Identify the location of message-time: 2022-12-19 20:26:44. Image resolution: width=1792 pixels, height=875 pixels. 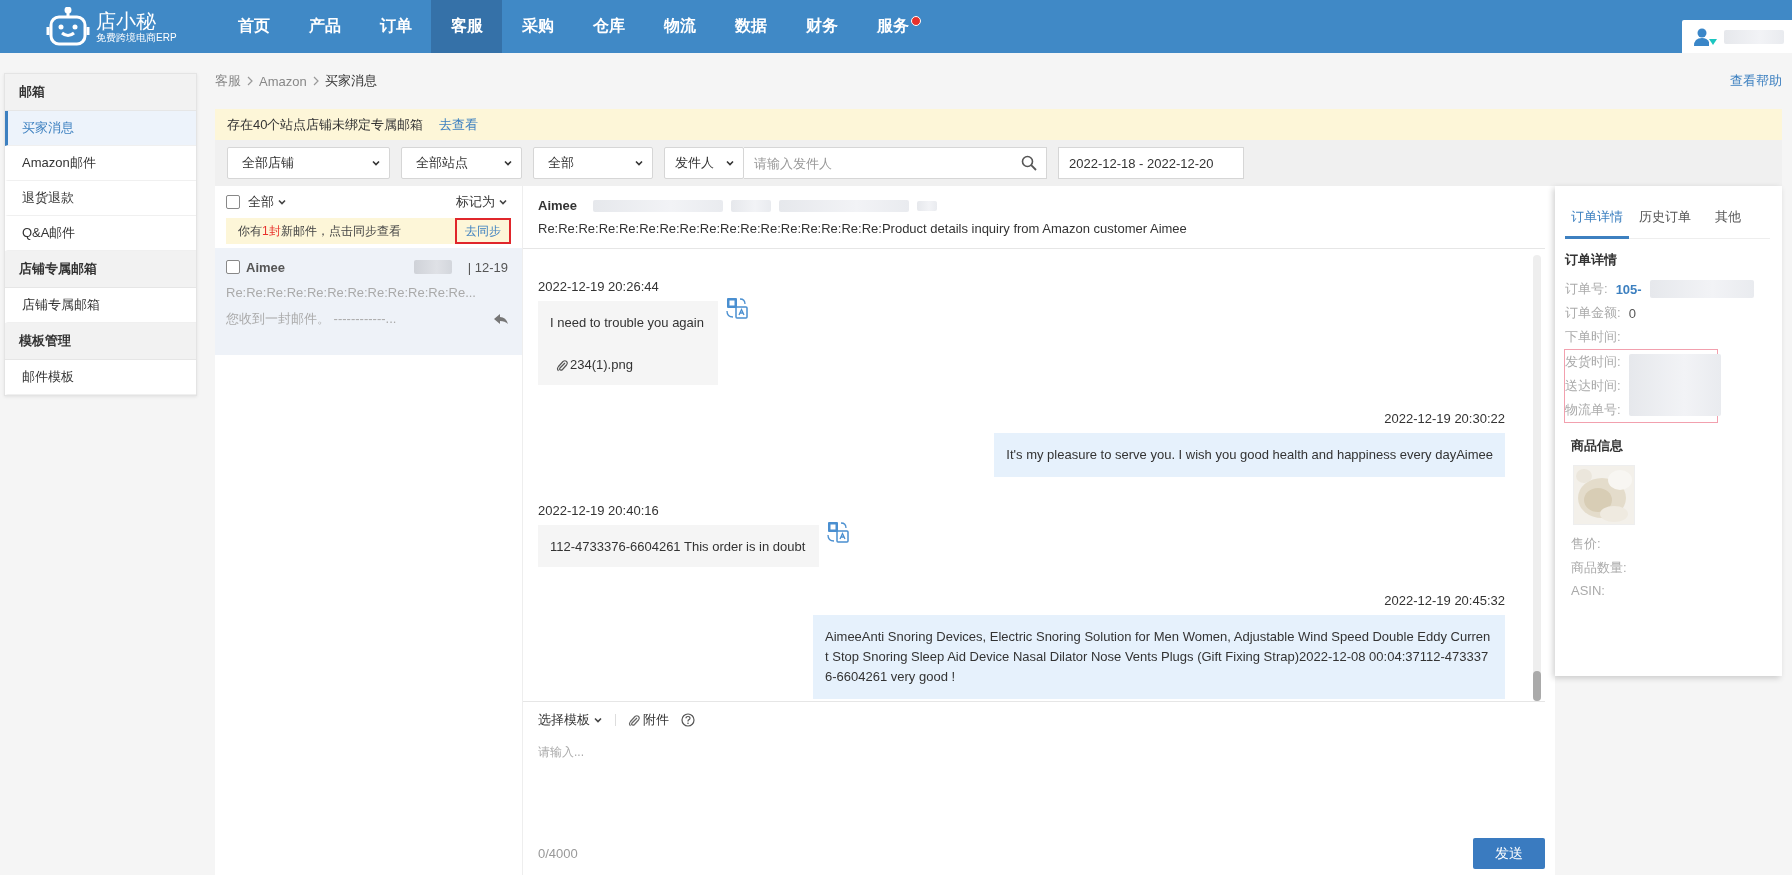
(599, 287).